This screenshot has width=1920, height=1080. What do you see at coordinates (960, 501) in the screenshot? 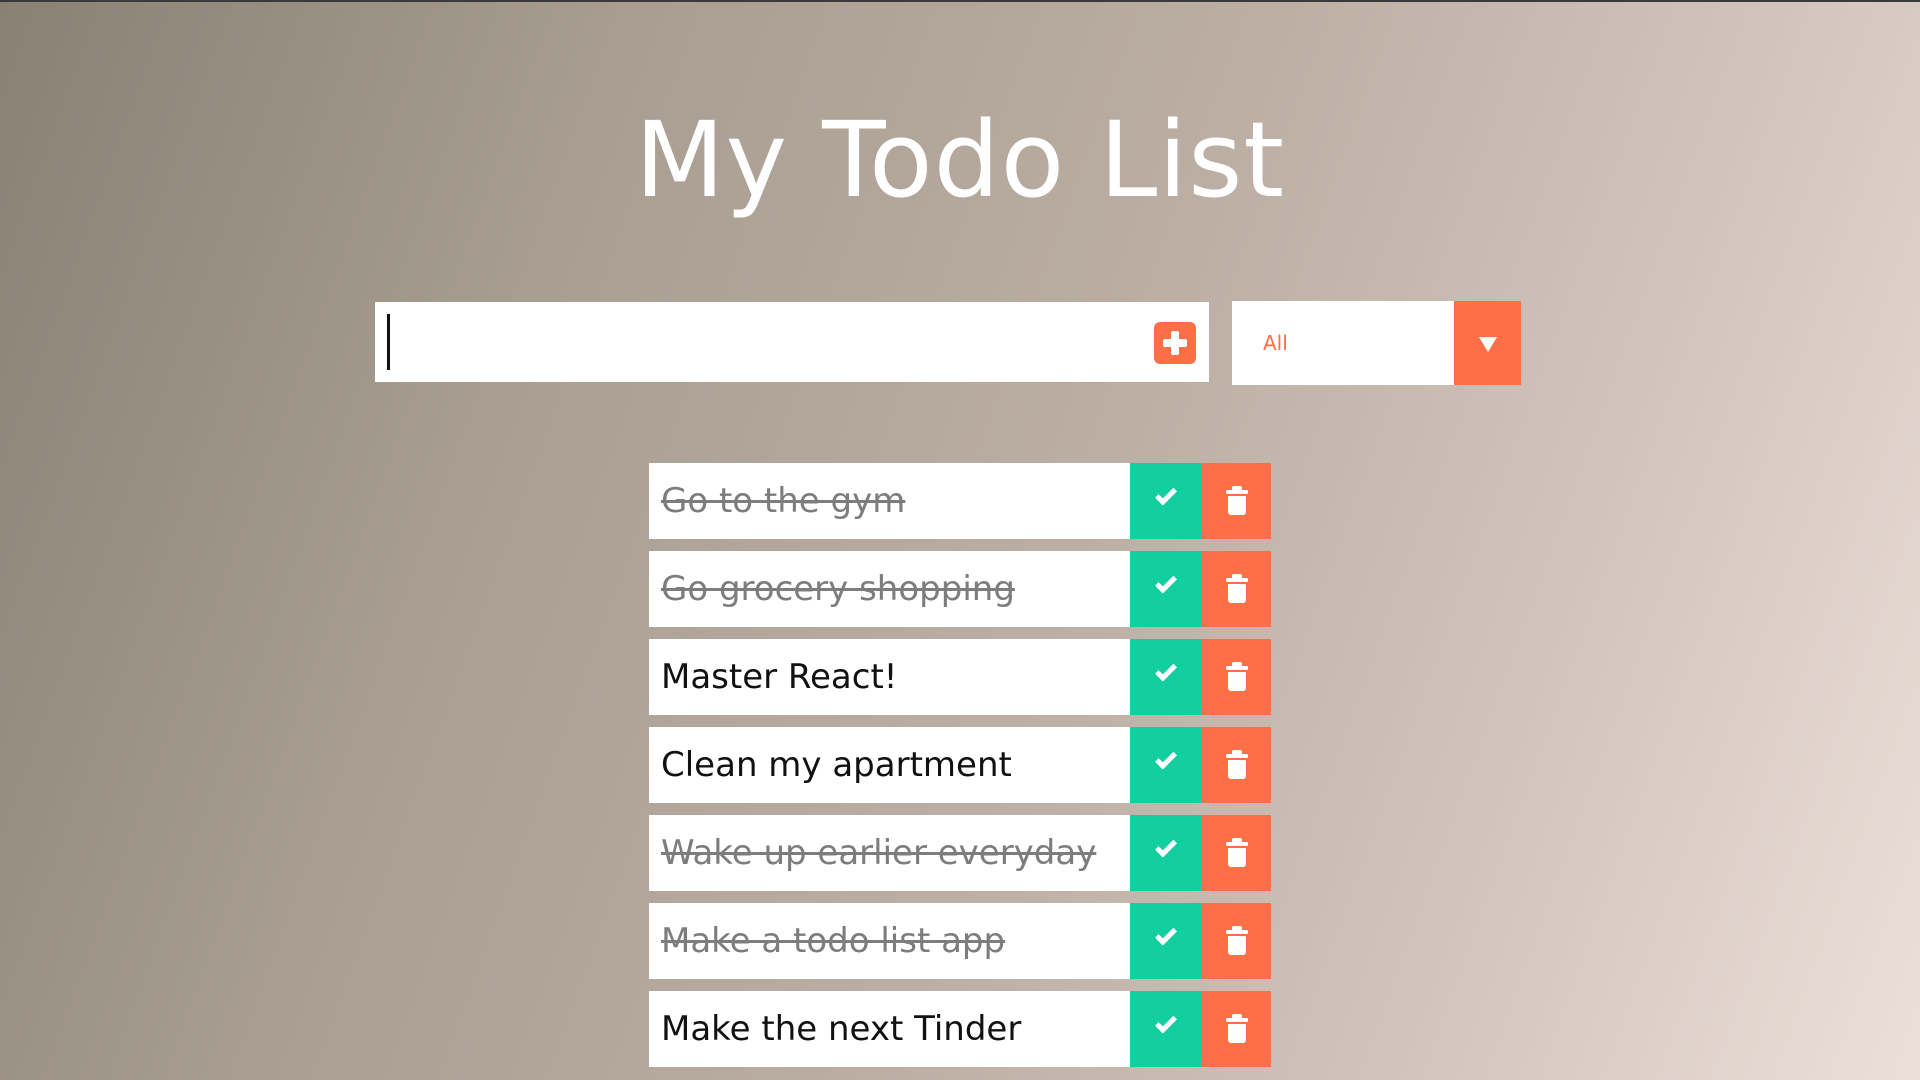
I see `todo-item: Go to the gym` at bounding box center [960, 501].